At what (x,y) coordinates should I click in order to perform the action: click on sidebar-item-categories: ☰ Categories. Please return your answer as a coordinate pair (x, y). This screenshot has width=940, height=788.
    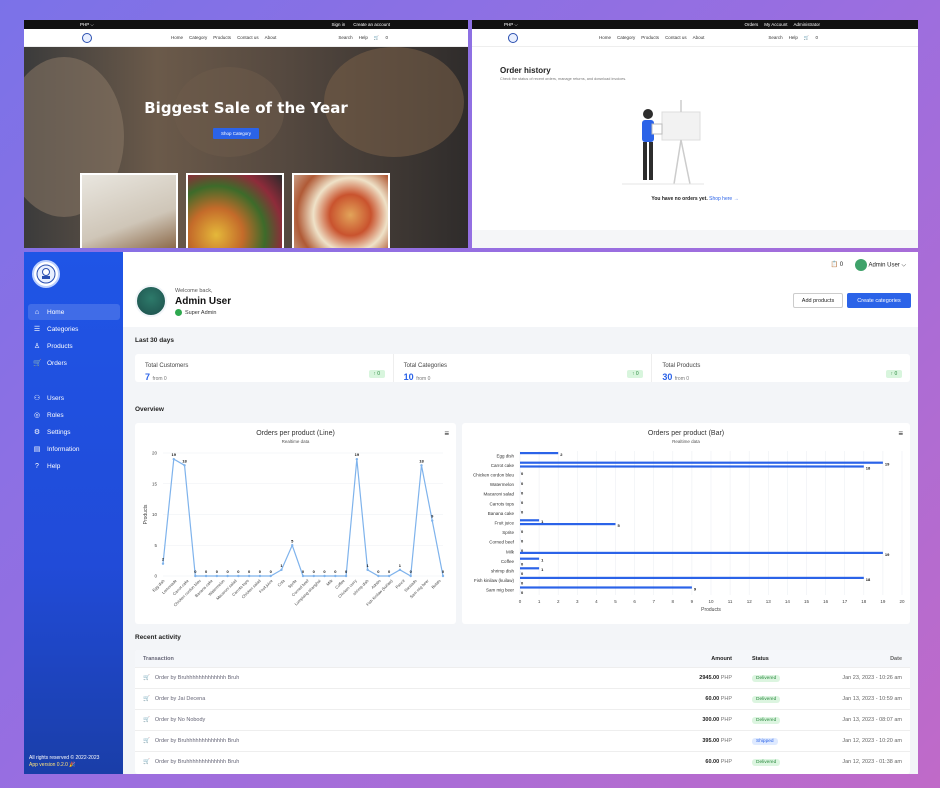
    Looking at the image, I should click on (74, 329).